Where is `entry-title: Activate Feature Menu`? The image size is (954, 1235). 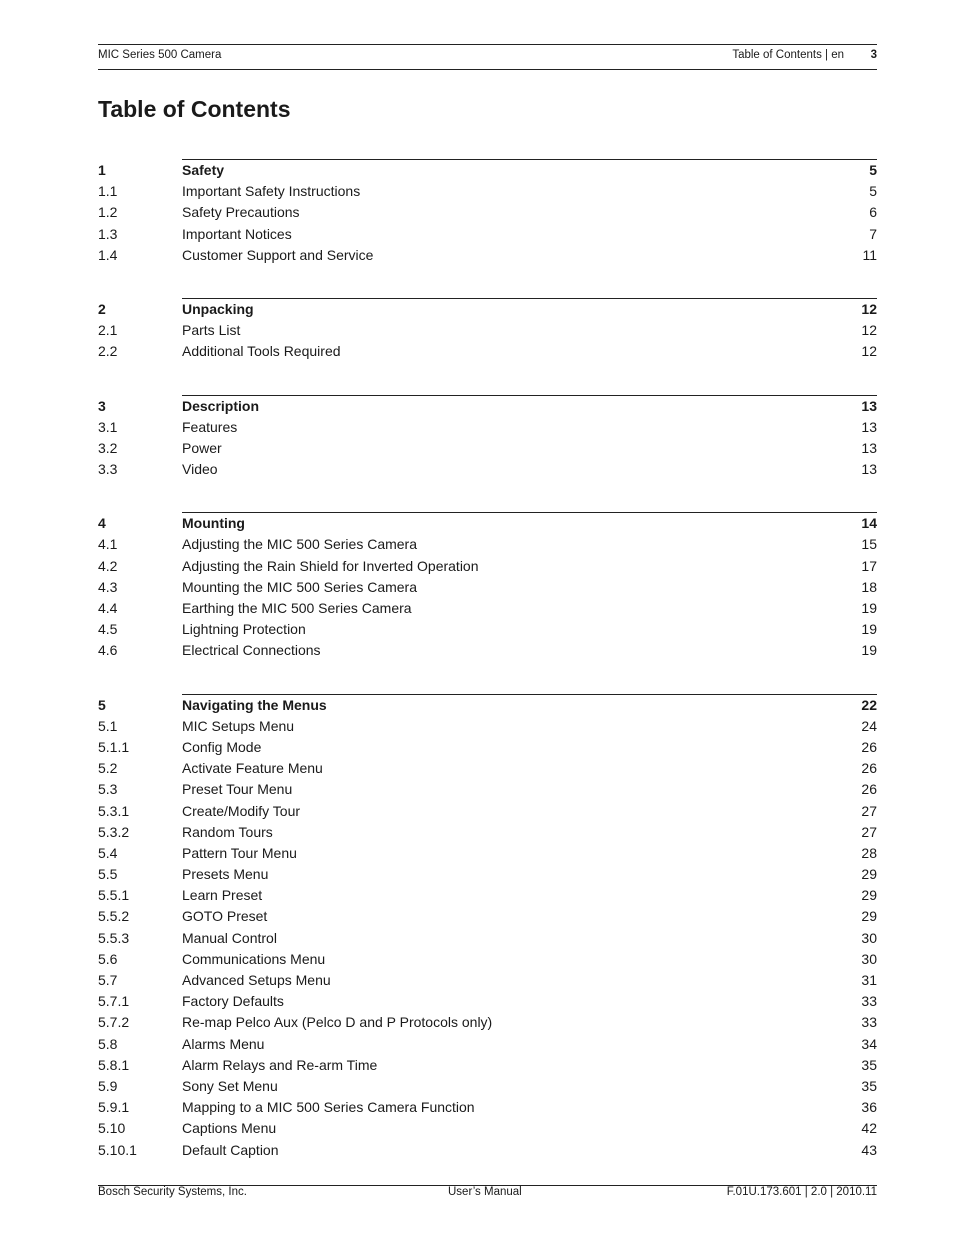
entry-title: Activate Feature Menu is located at coordinates (252, 768).